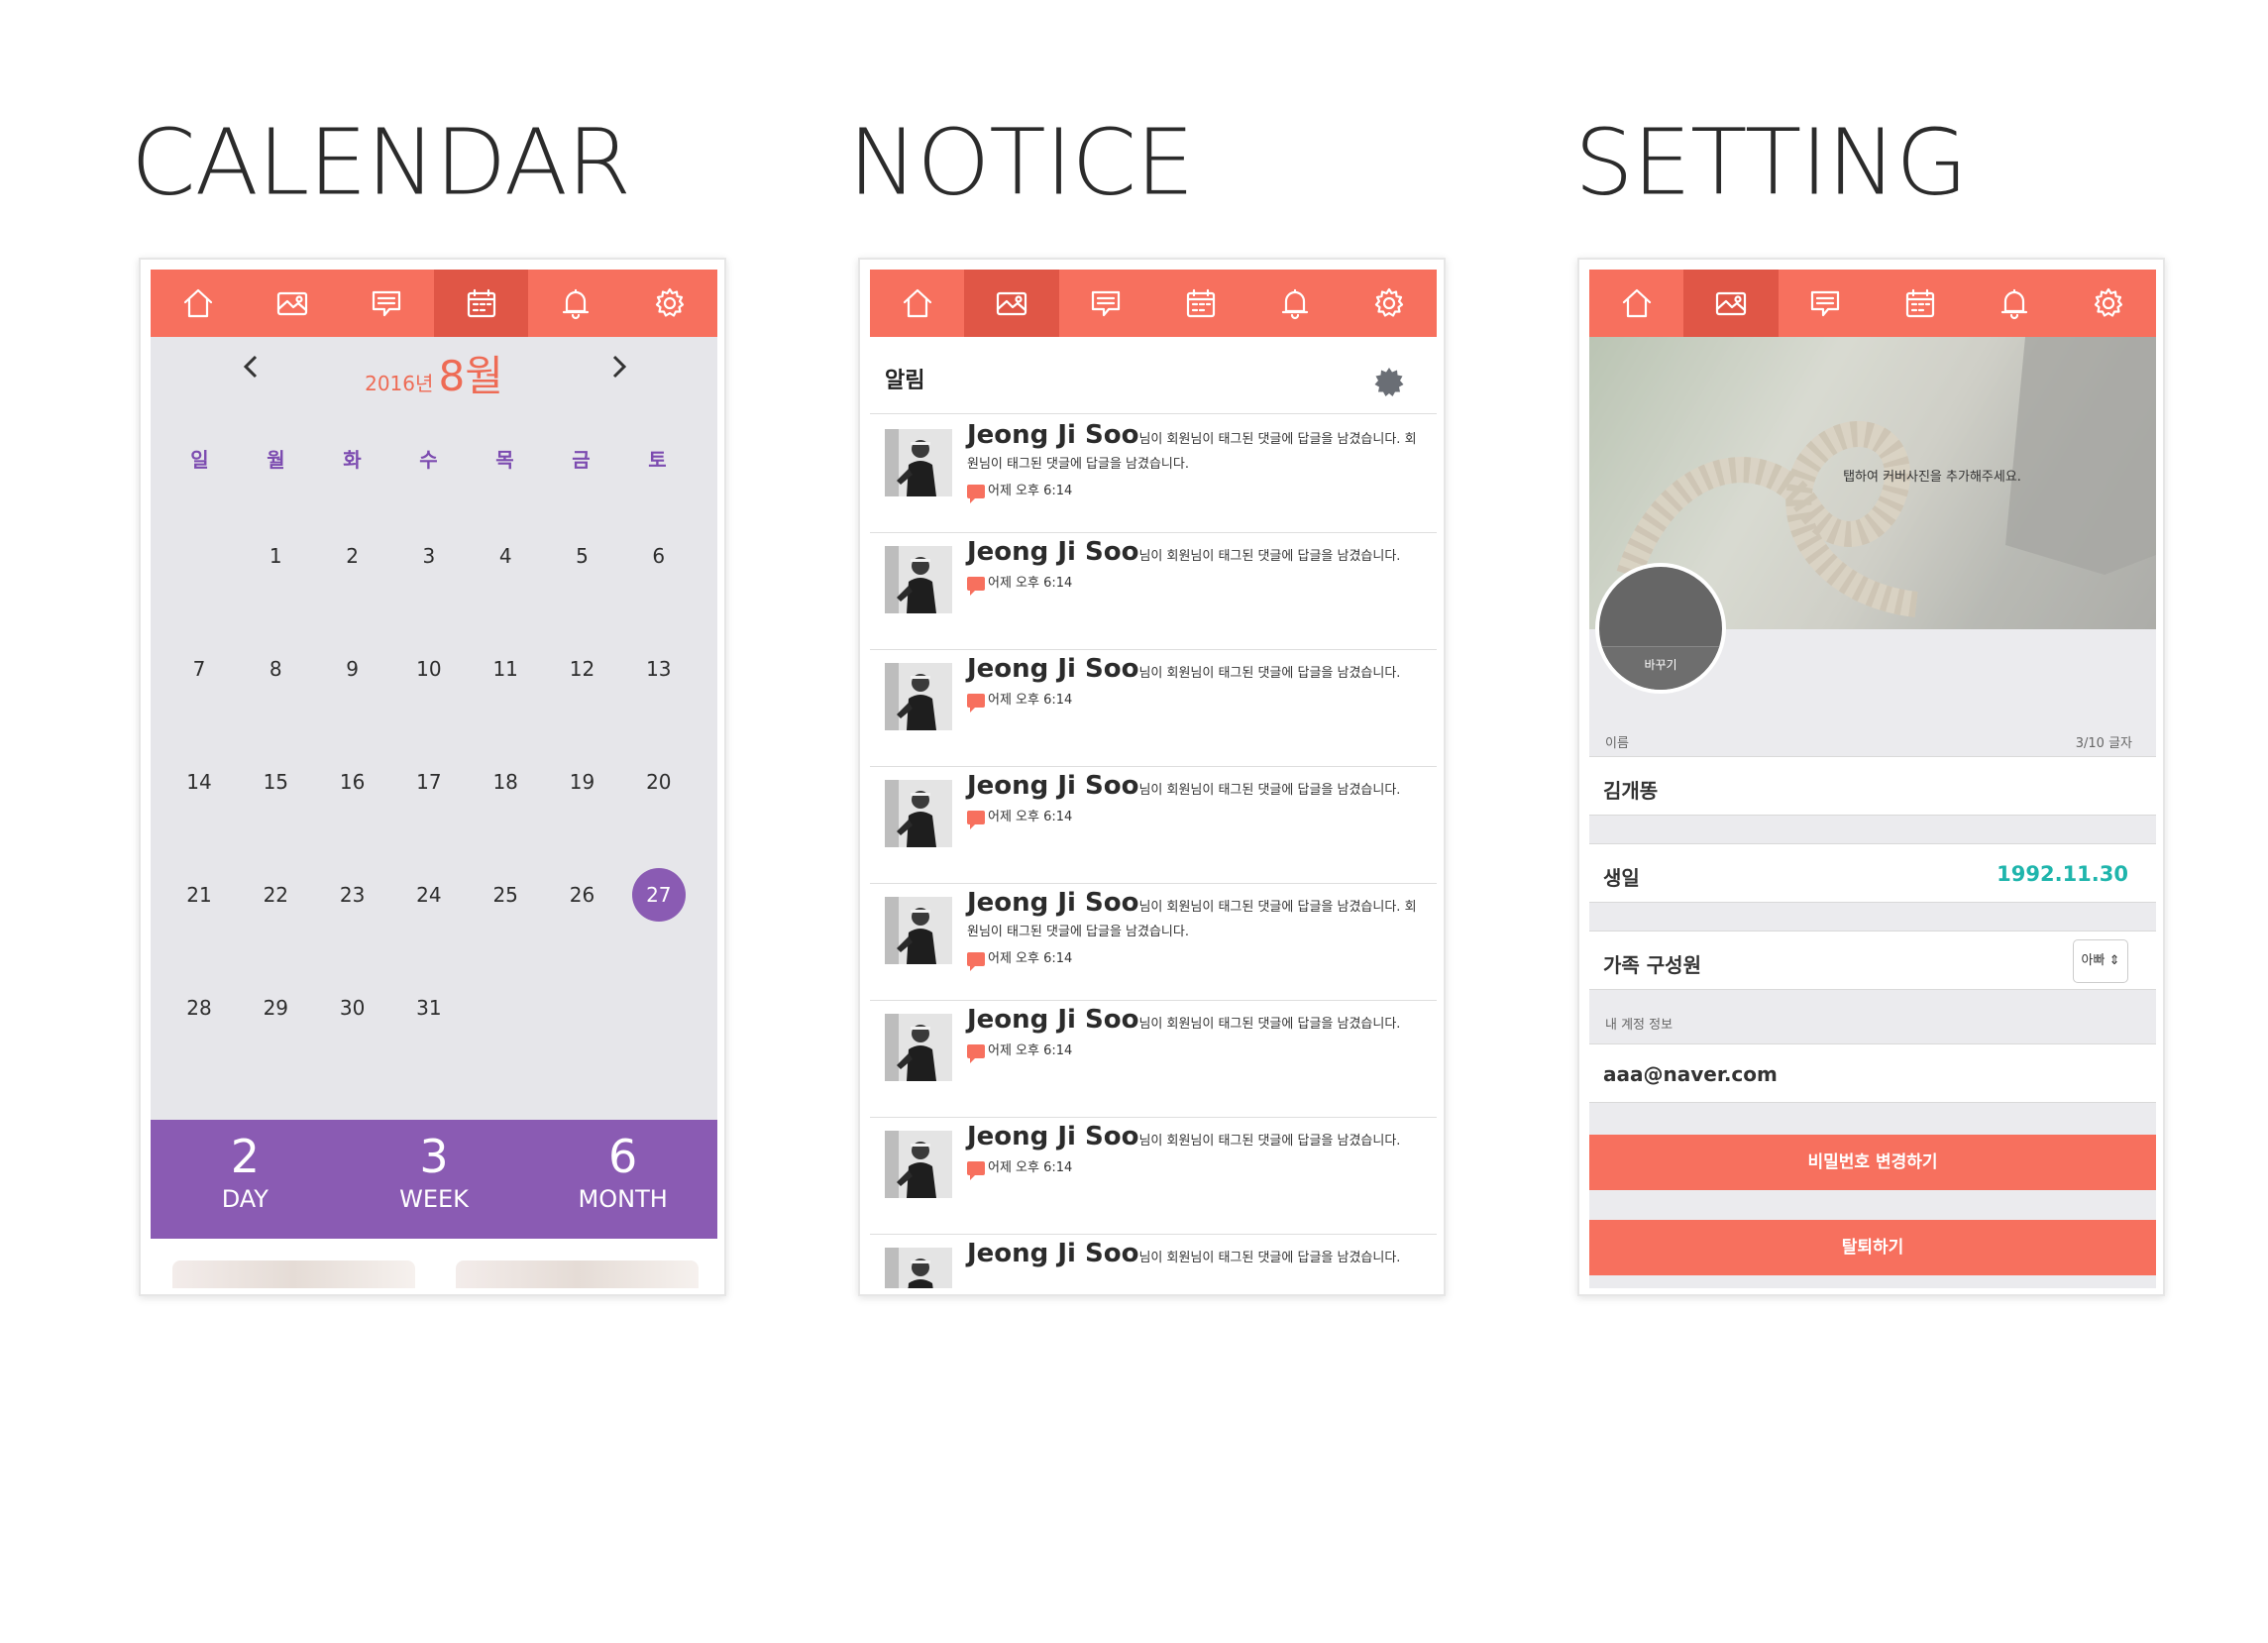 This screenshot has height=1643, width=2268. Describe the element at coordinates (1873, 1073) in the screenshot. I see `email-field: aaa@naver.com` at that location.